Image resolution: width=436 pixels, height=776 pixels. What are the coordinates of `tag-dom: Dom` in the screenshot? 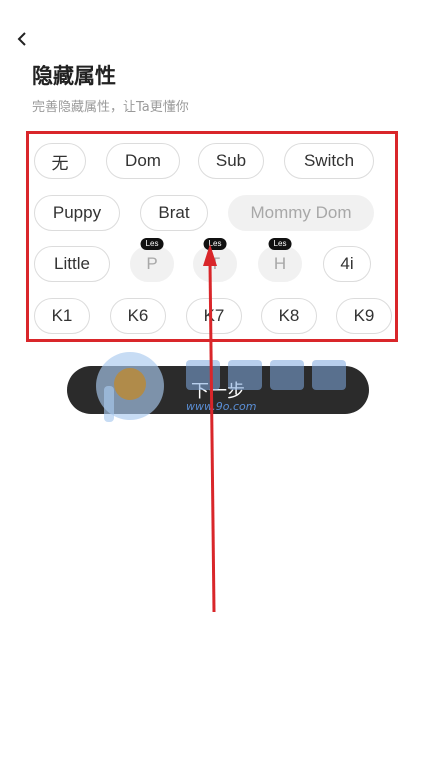 It's located at (143, 161).